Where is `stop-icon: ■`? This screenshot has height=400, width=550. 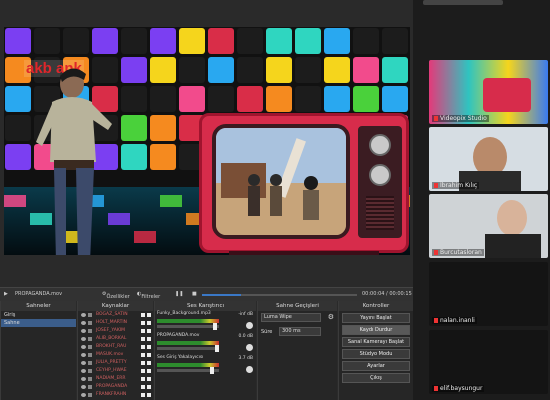
stop-icon: ■ is located at coordinates (194, 294).